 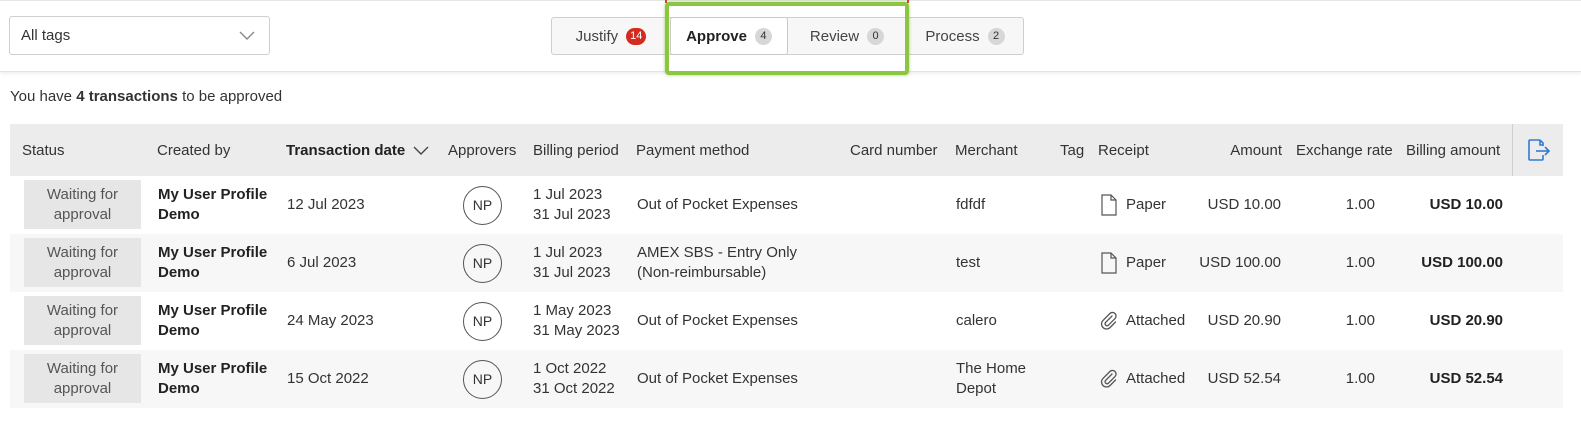 I want to click on tab-review: Review 0, so click(x=847, y=36).